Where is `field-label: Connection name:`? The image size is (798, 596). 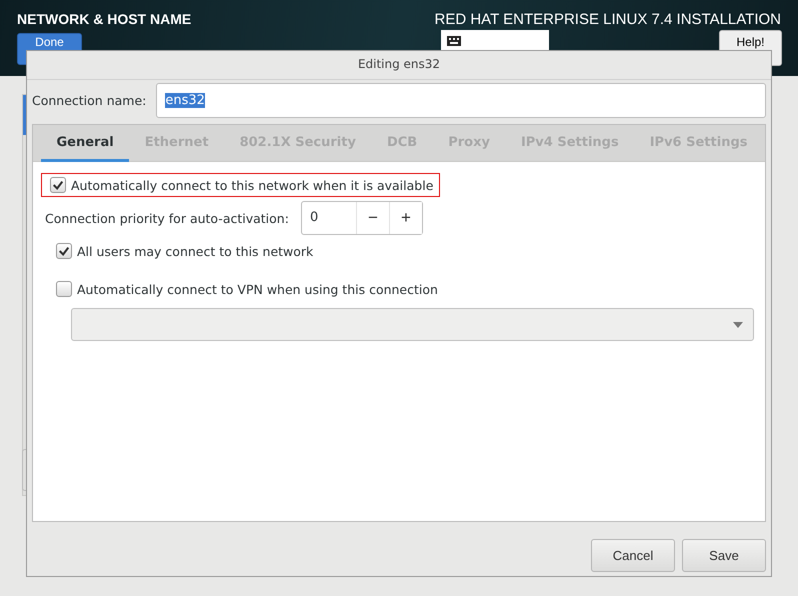 field-label: Connection name: is located at coordinates (89, 100).